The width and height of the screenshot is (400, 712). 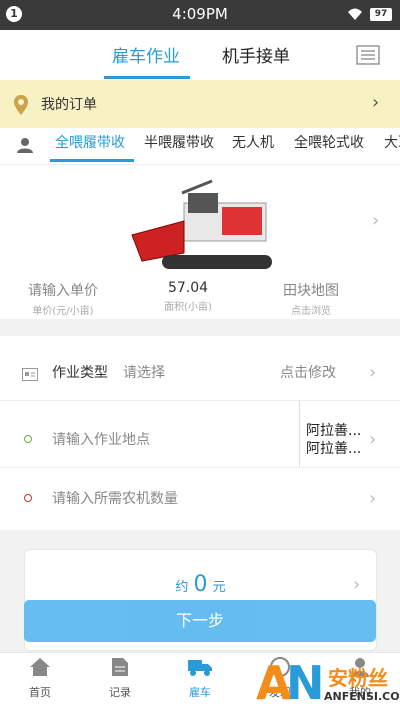 I want to click on nav-records: 记录, so click(x=120, y=678).